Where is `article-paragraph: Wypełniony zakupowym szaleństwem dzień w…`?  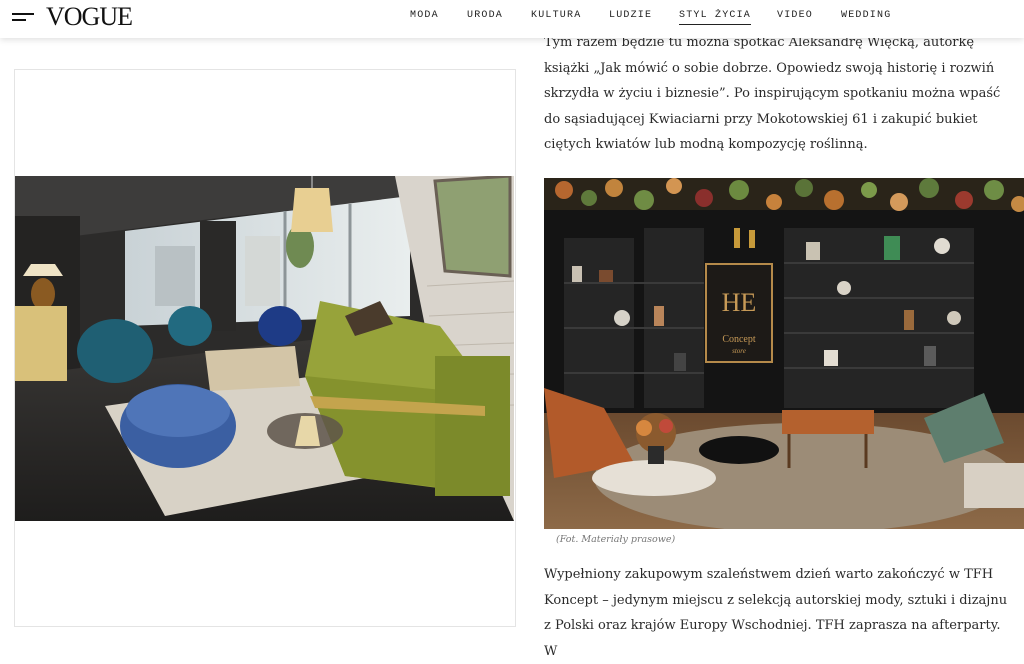 article-paragraph: Wypełniony zakupowym szaleństwem dzień w… is located at coordinates (776, 613).